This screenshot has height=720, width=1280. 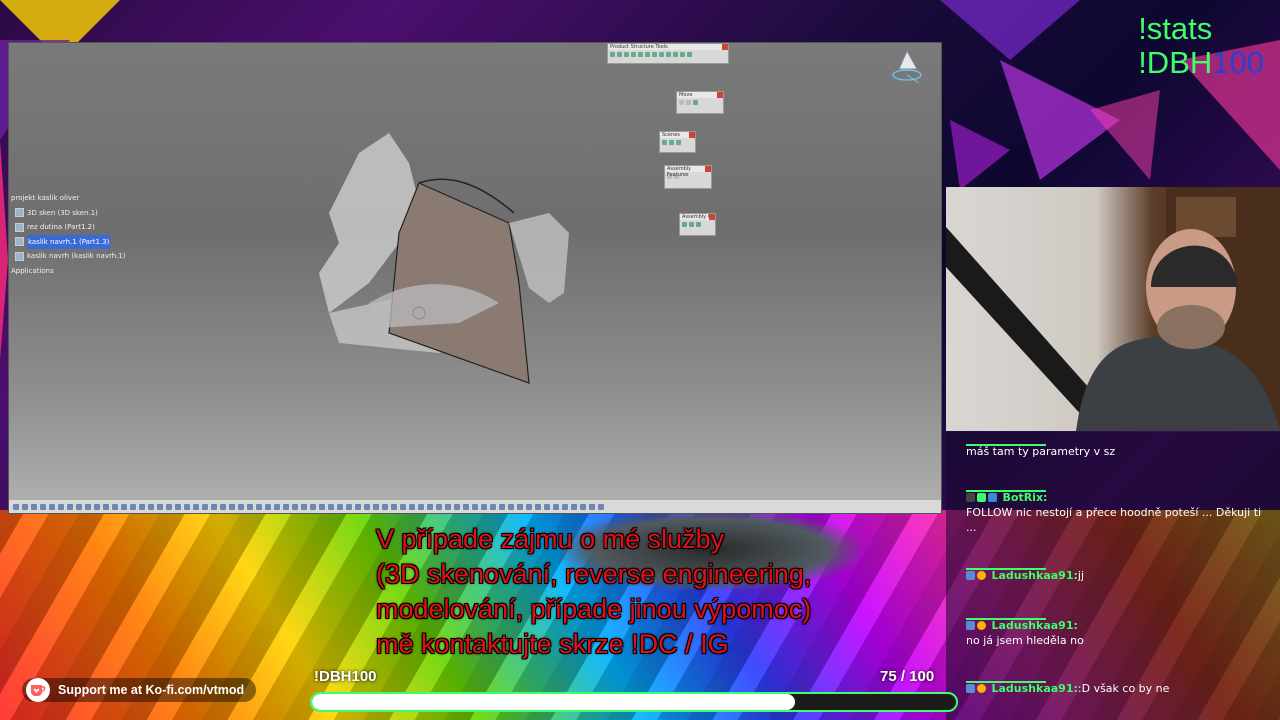 What do you see at coordinates (1113, 309) in the screenshot?
I see `webcam-feed` at bounding box center [1113, 309].